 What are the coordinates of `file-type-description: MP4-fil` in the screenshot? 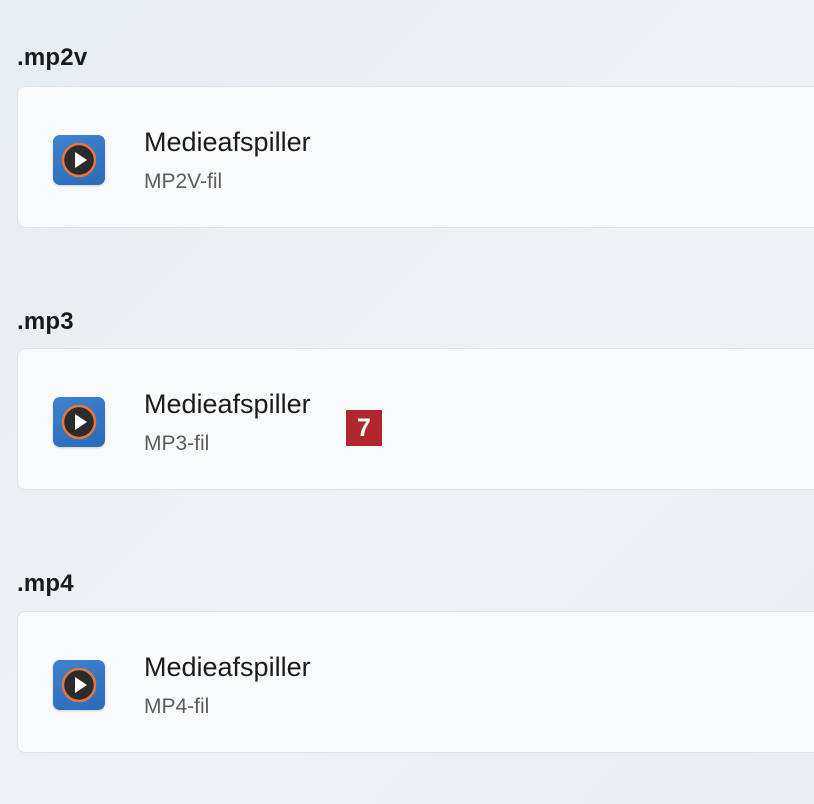 It's located at (177, 706).